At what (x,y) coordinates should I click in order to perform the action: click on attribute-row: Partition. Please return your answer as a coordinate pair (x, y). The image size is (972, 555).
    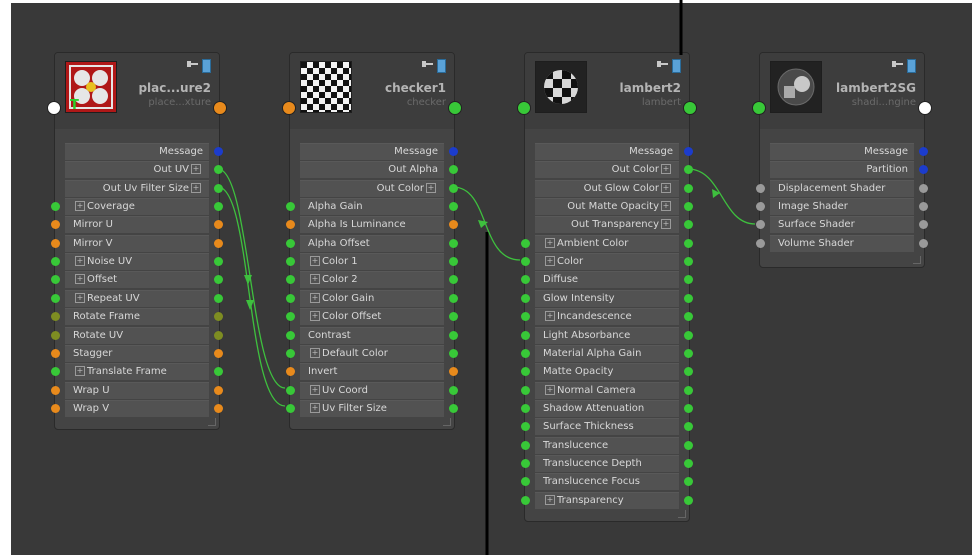
    Looking at the image, I should click on (844, 170).